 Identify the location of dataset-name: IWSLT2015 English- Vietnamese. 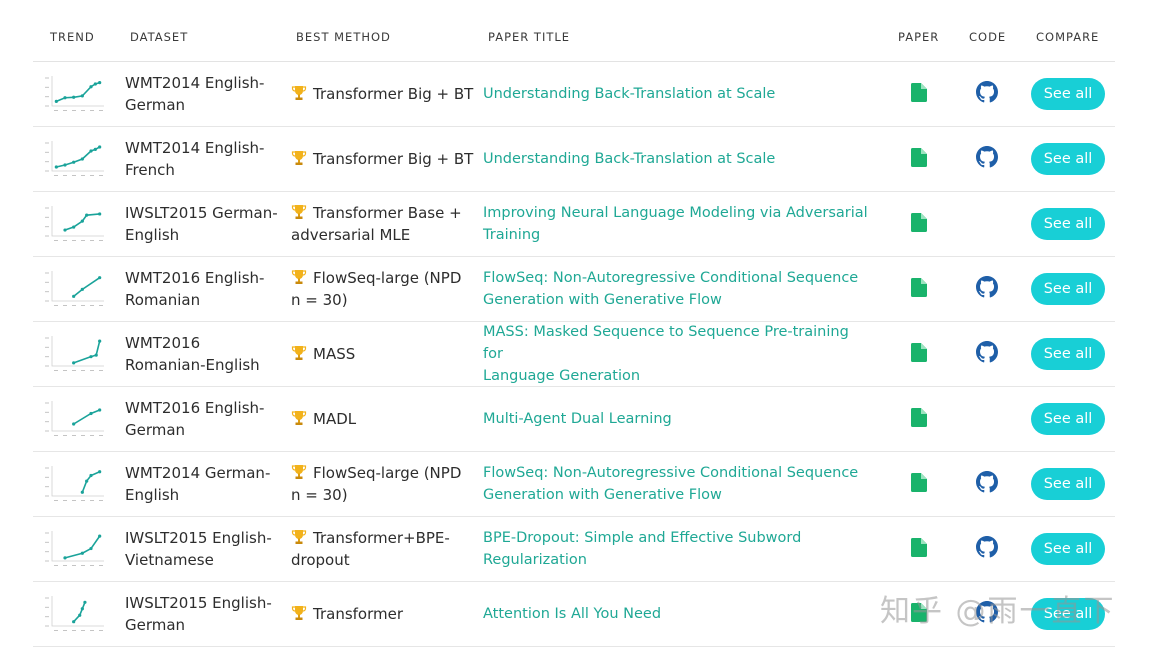
(205, 549).